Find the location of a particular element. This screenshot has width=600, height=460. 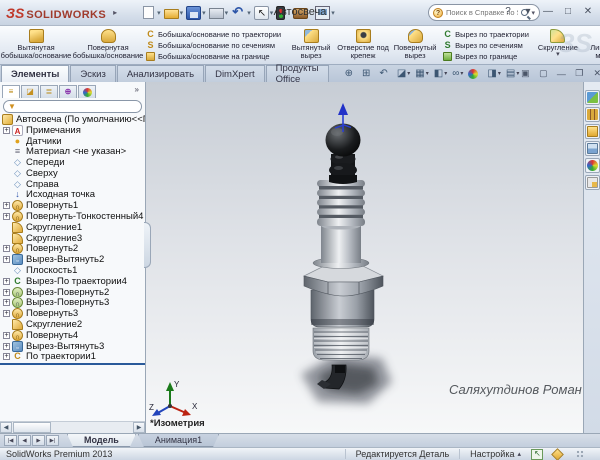

tree-item: Вырез-Повернуть3 is located at coordinates (72, 303).